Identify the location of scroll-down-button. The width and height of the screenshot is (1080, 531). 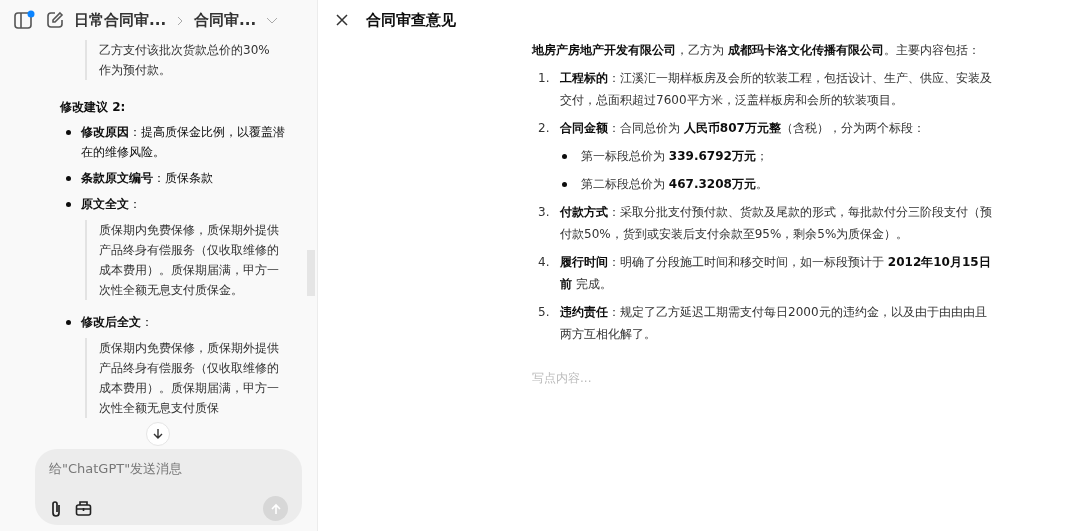
(158, 434).